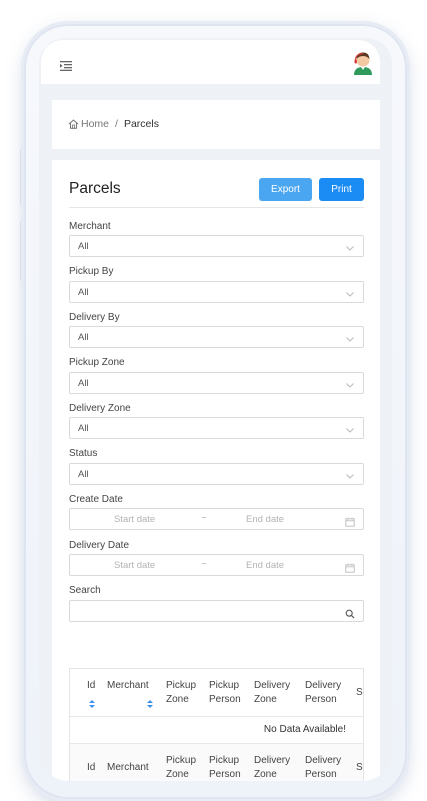 The width and height of the screenshot is (427, 801). I want to click on delivery-date-end-input: End date, so click(265, 565).